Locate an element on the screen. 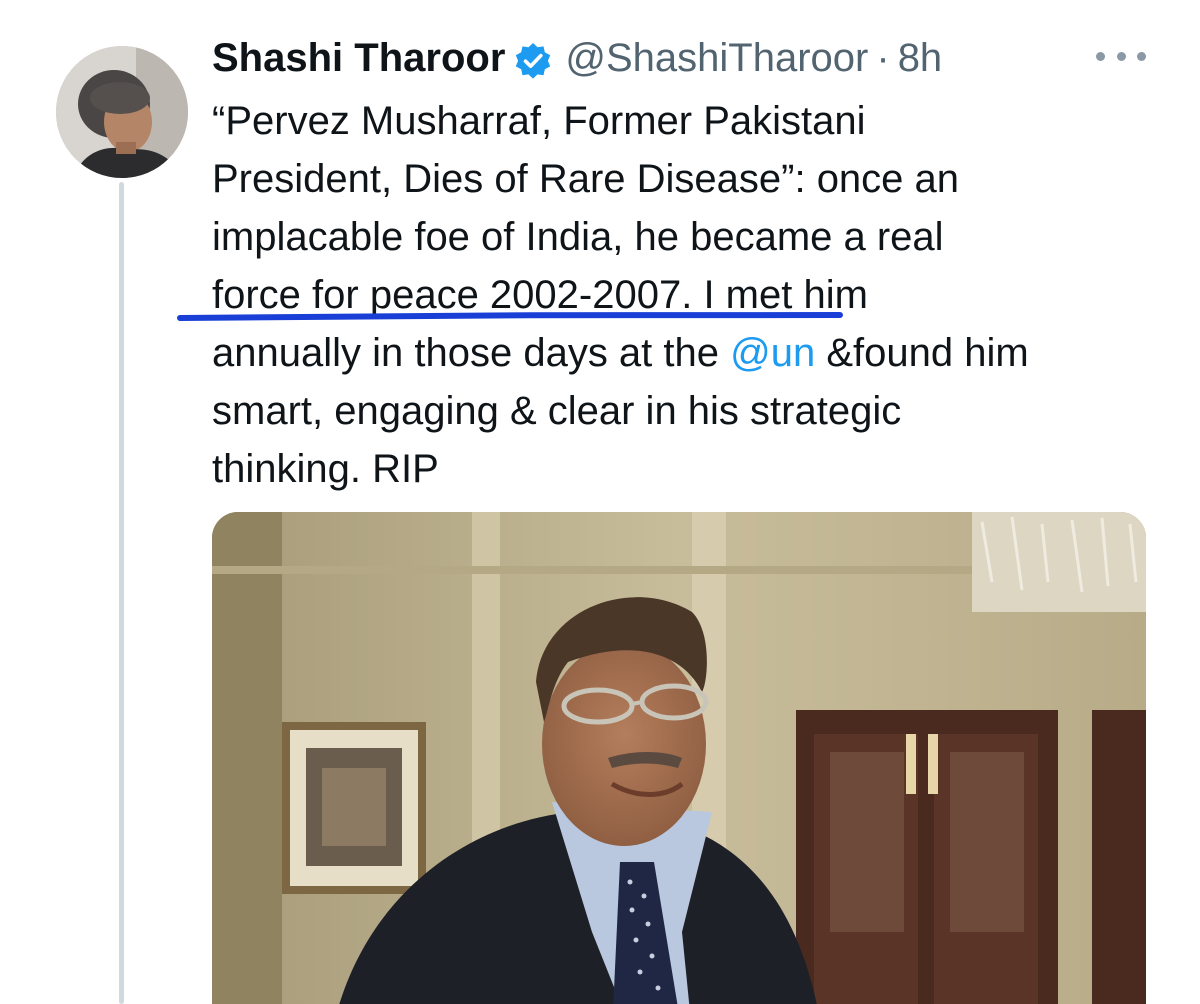  avatar-photo is located at coordinates (122, 112).